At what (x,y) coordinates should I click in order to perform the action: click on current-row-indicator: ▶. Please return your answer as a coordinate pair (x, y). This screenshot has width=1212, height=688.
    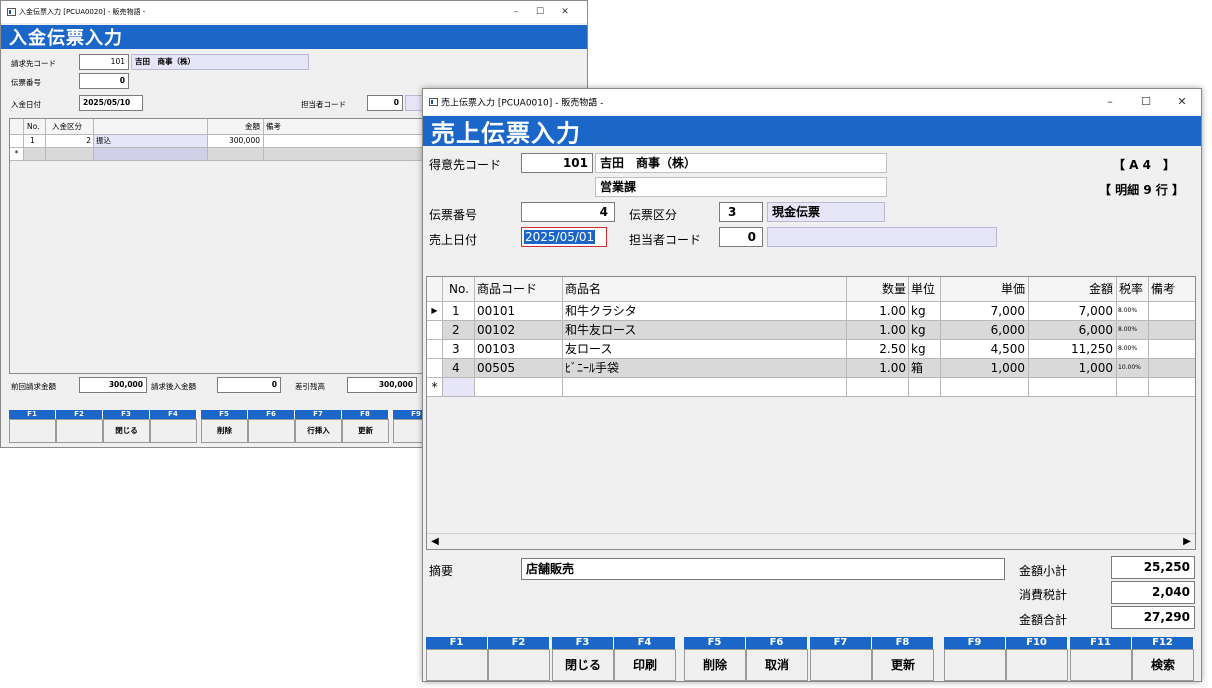
    Looking at the image, I should click on (435, 311).